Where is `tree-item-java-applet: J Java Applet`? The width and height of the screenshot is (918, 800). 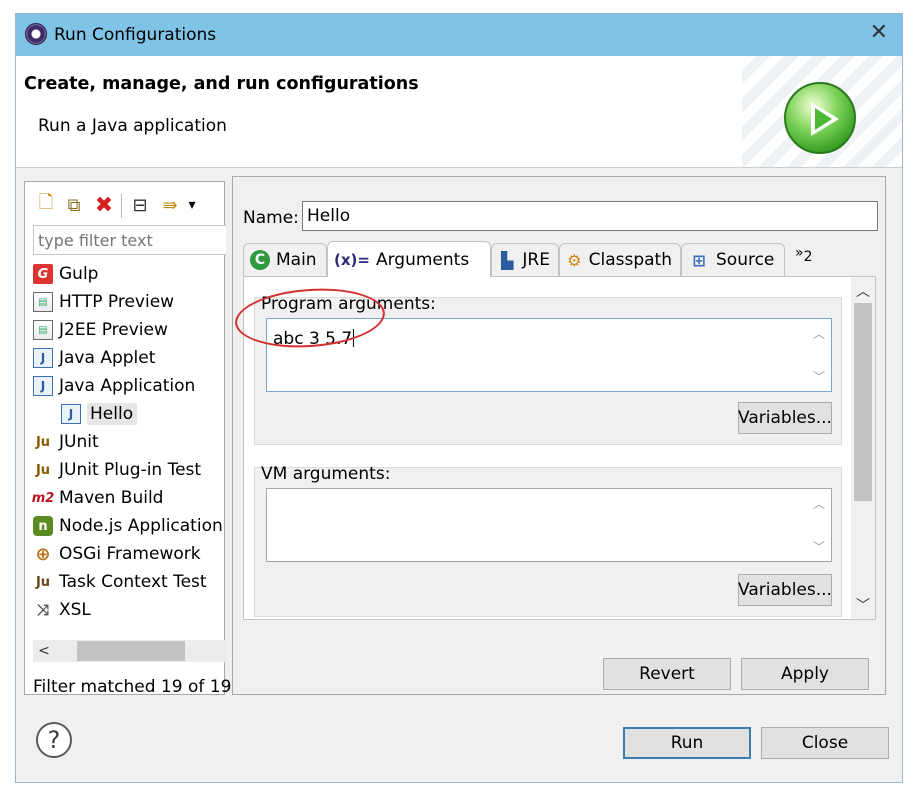 tree-item-java-applet: J Java Applet is located at coordinates (129, 358).